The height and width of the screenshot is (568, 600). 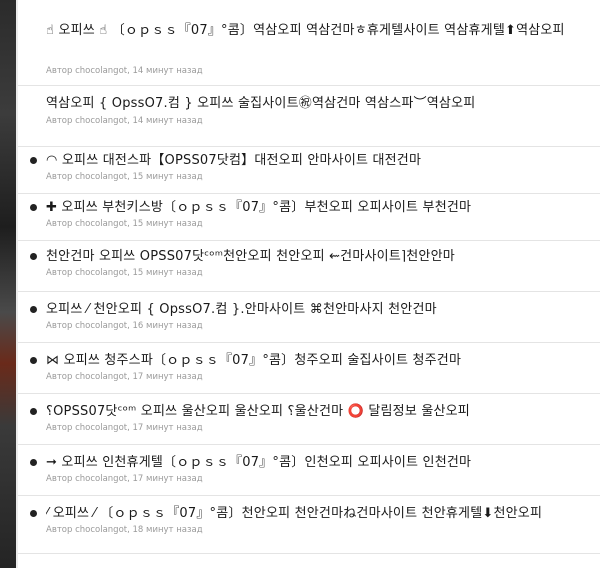 What do you see at coordinates (167, 326) in the screenshot?
I see `post-time: 16 минут назад` at bounding box center [167, 326].